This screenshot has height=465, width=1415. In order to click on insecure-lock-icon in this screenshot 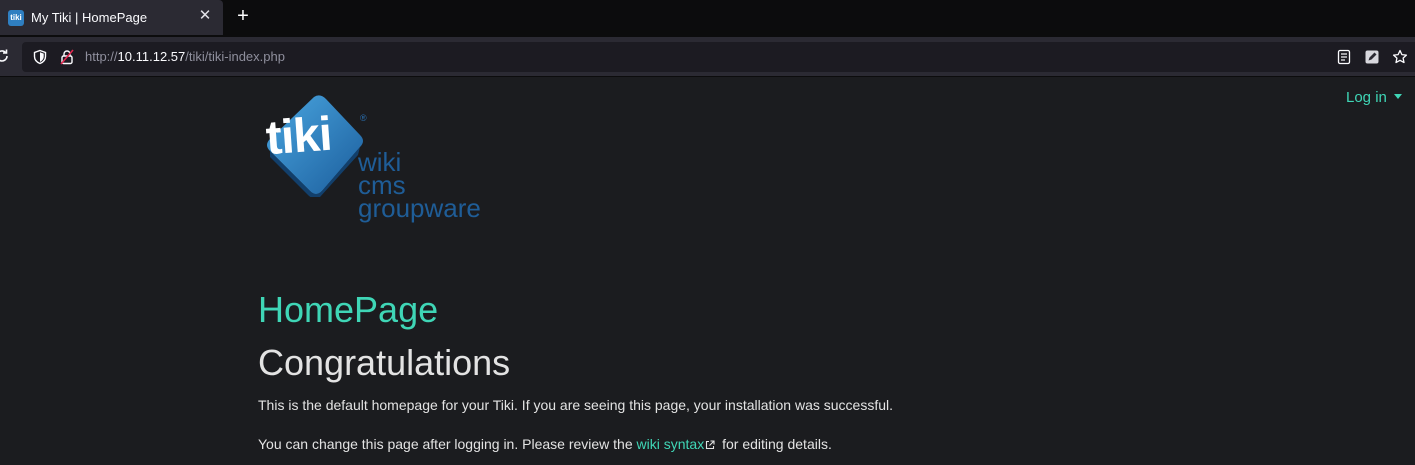, I will do `click(67, 57)`.